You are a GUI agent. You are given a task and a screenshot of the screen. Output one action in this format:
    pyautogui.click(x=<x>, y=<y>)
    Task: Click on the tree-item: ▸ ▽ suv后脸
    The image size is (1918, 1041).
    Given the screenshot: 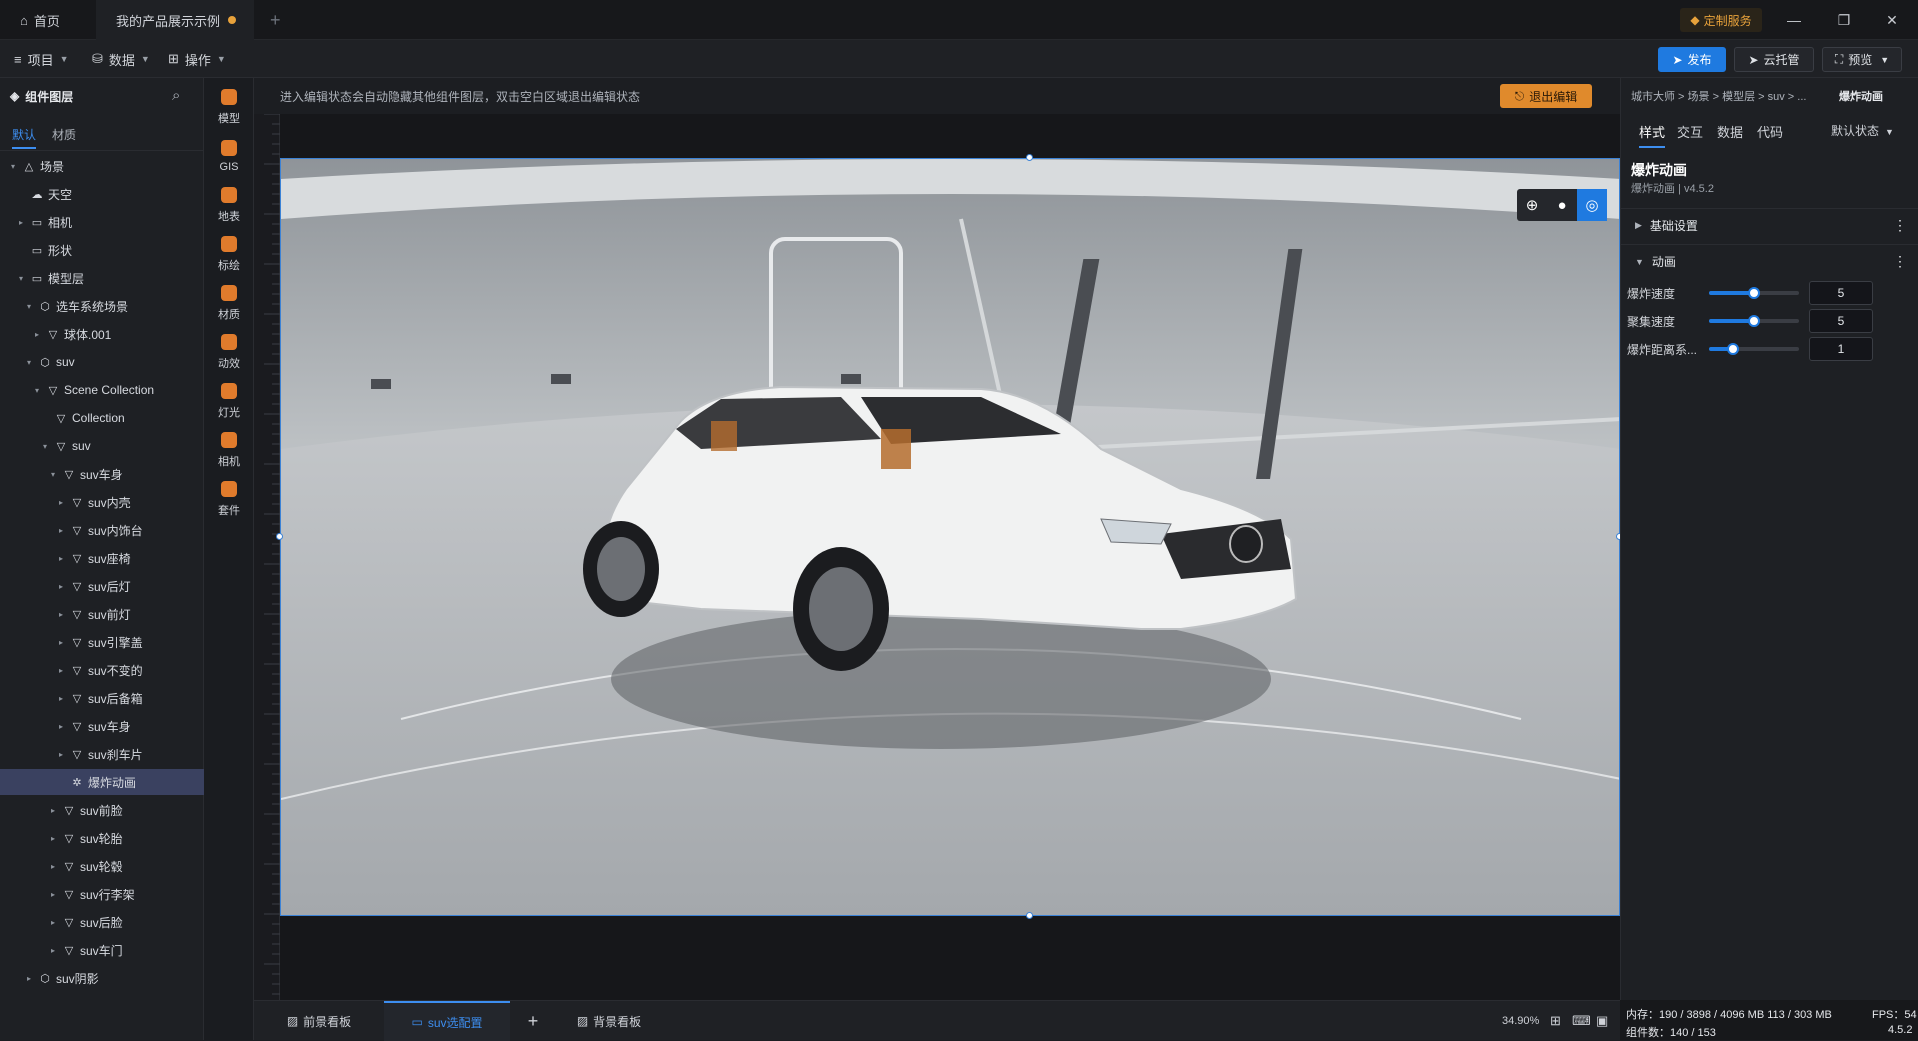 What is the action you would take?
    pyautogui.click(x=102, y=922)
    